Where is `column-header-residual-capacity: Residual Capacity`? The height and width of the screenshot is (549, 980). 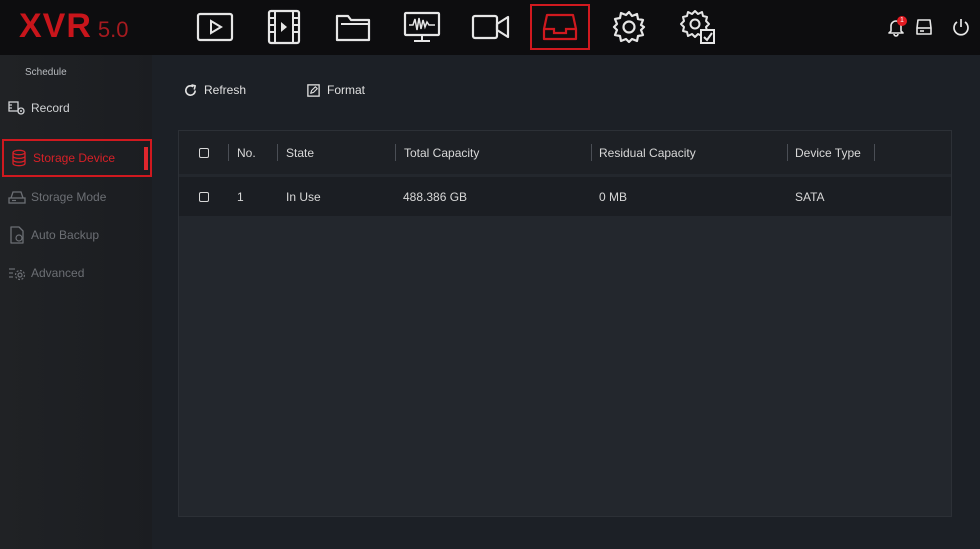 column-header-residual-capacity: Residual Capacity is located at coordinates (647, 152).